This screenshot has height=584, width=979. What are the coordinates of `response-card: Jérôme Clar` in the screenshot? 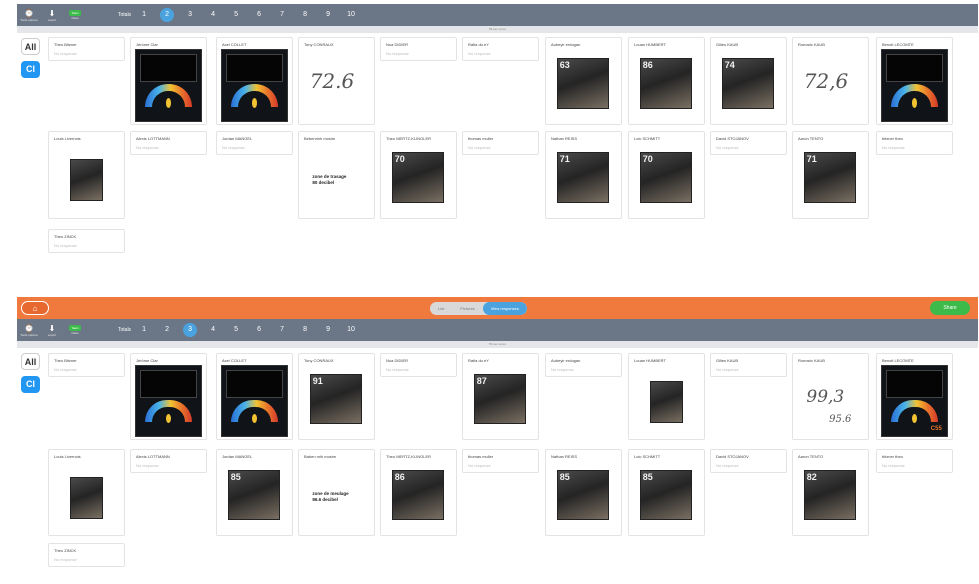 It's located at (168, 396).